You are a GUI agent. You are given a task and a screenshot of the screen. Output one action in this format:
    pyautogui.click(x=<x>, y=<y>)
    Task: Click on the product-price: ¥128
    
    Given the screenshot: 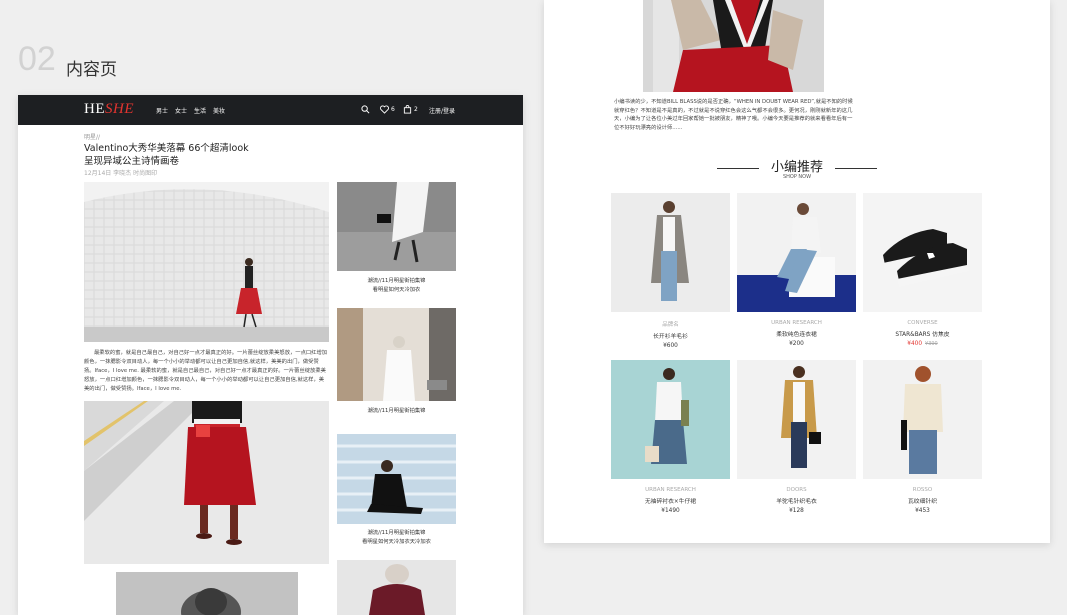 What is the action you would take?
    pyautogui.click(x=796, y=511)
    